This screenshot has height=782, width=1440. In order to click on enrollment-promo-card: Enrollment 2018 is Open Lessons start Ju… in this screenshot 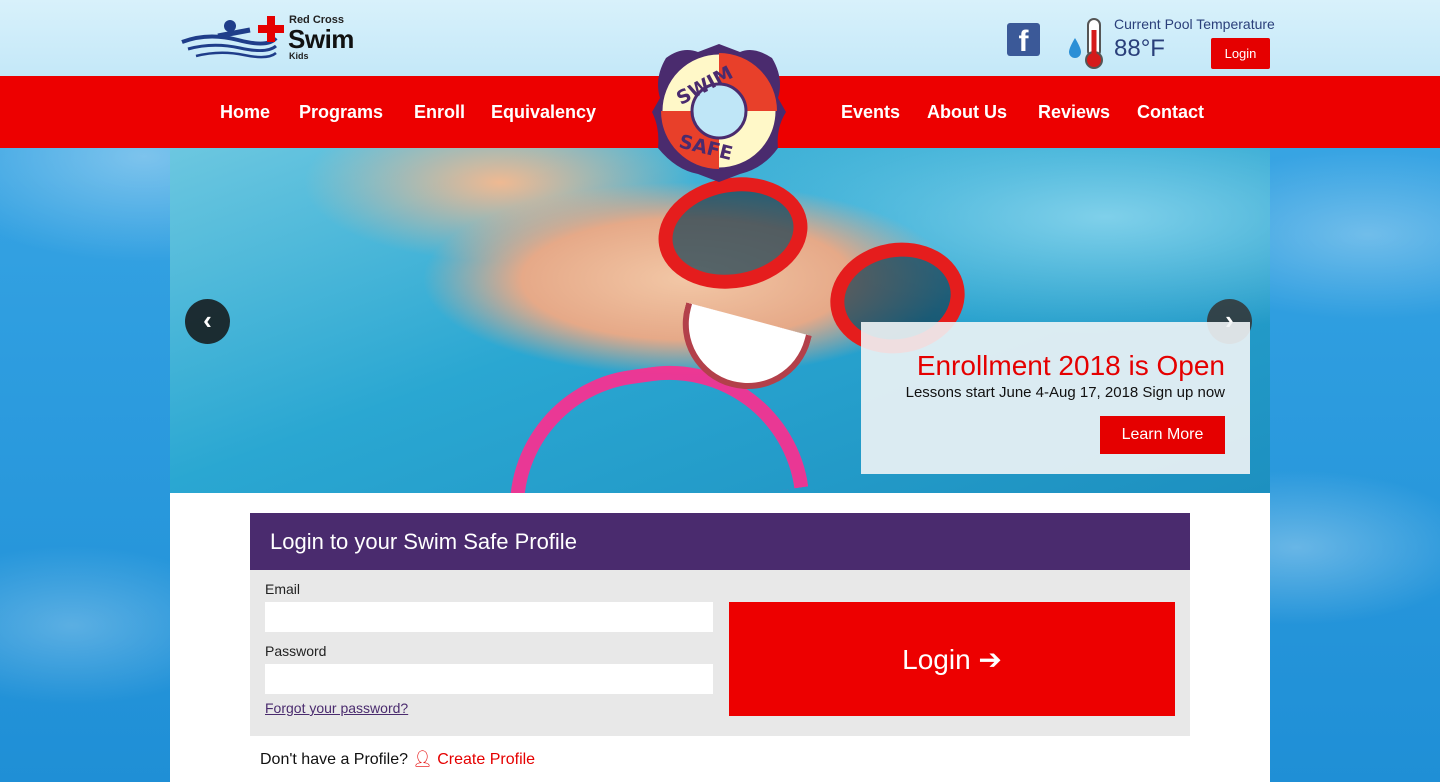, I will do `click(1055, 398)`.